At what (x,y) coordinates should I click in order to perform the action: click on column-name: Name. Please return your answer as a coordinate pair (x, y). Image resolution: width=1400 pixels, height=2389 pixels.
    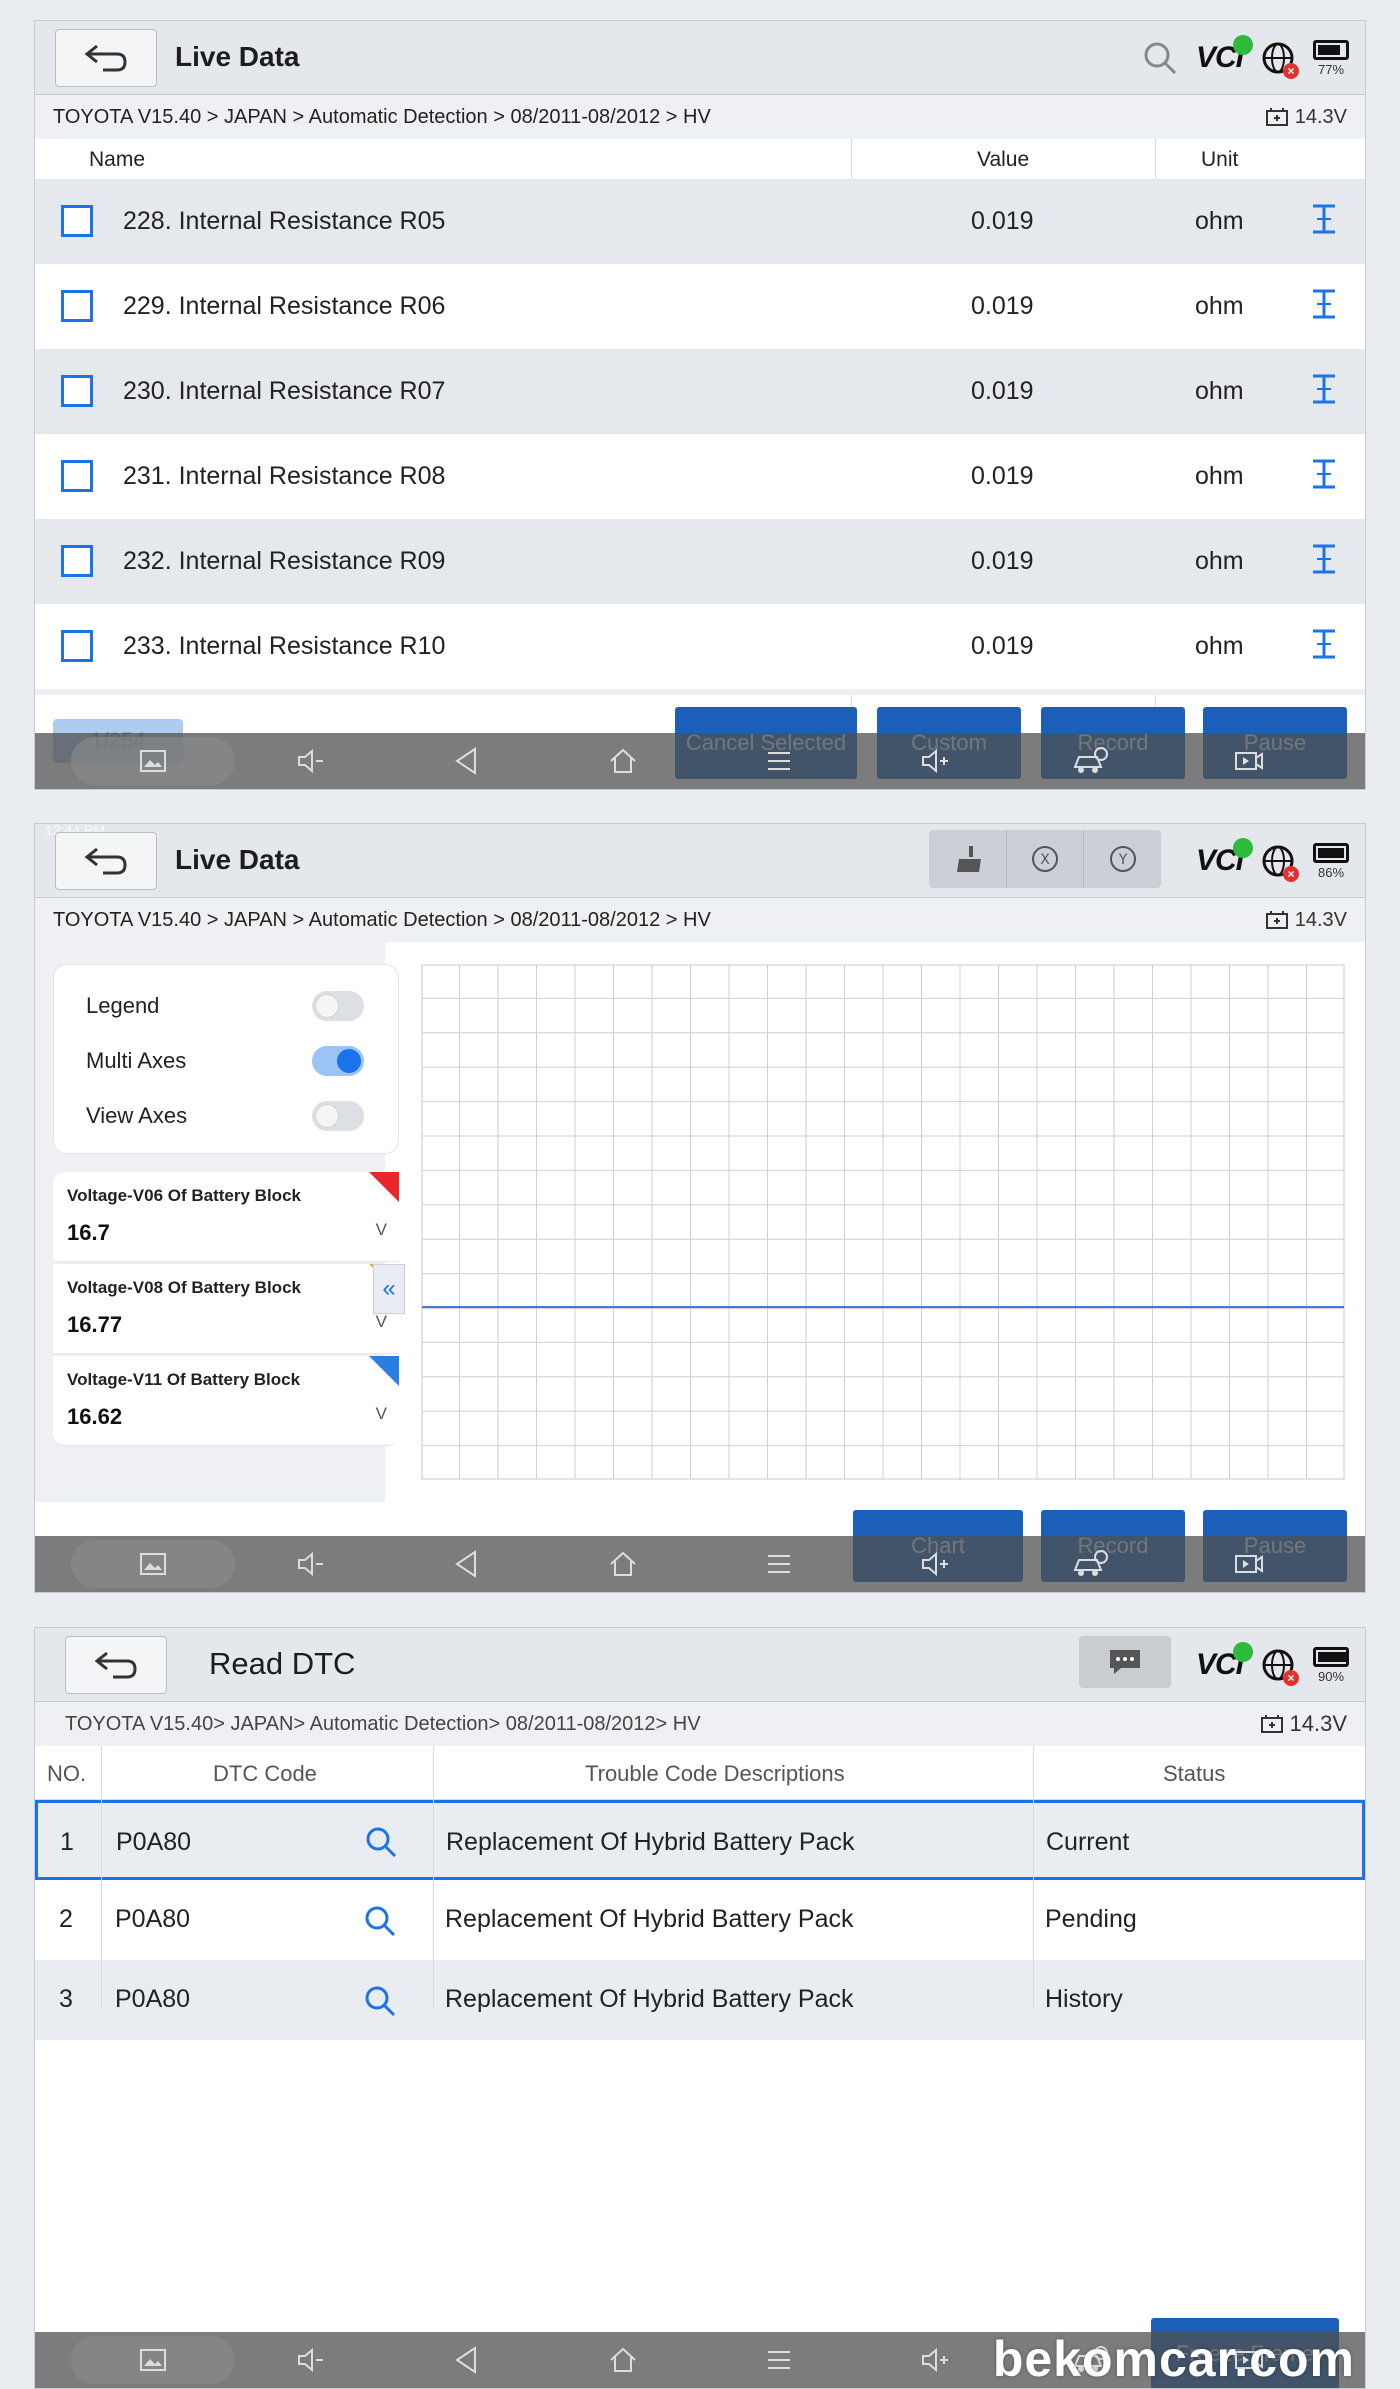
    Looking at the image, I should click on (117, 159).